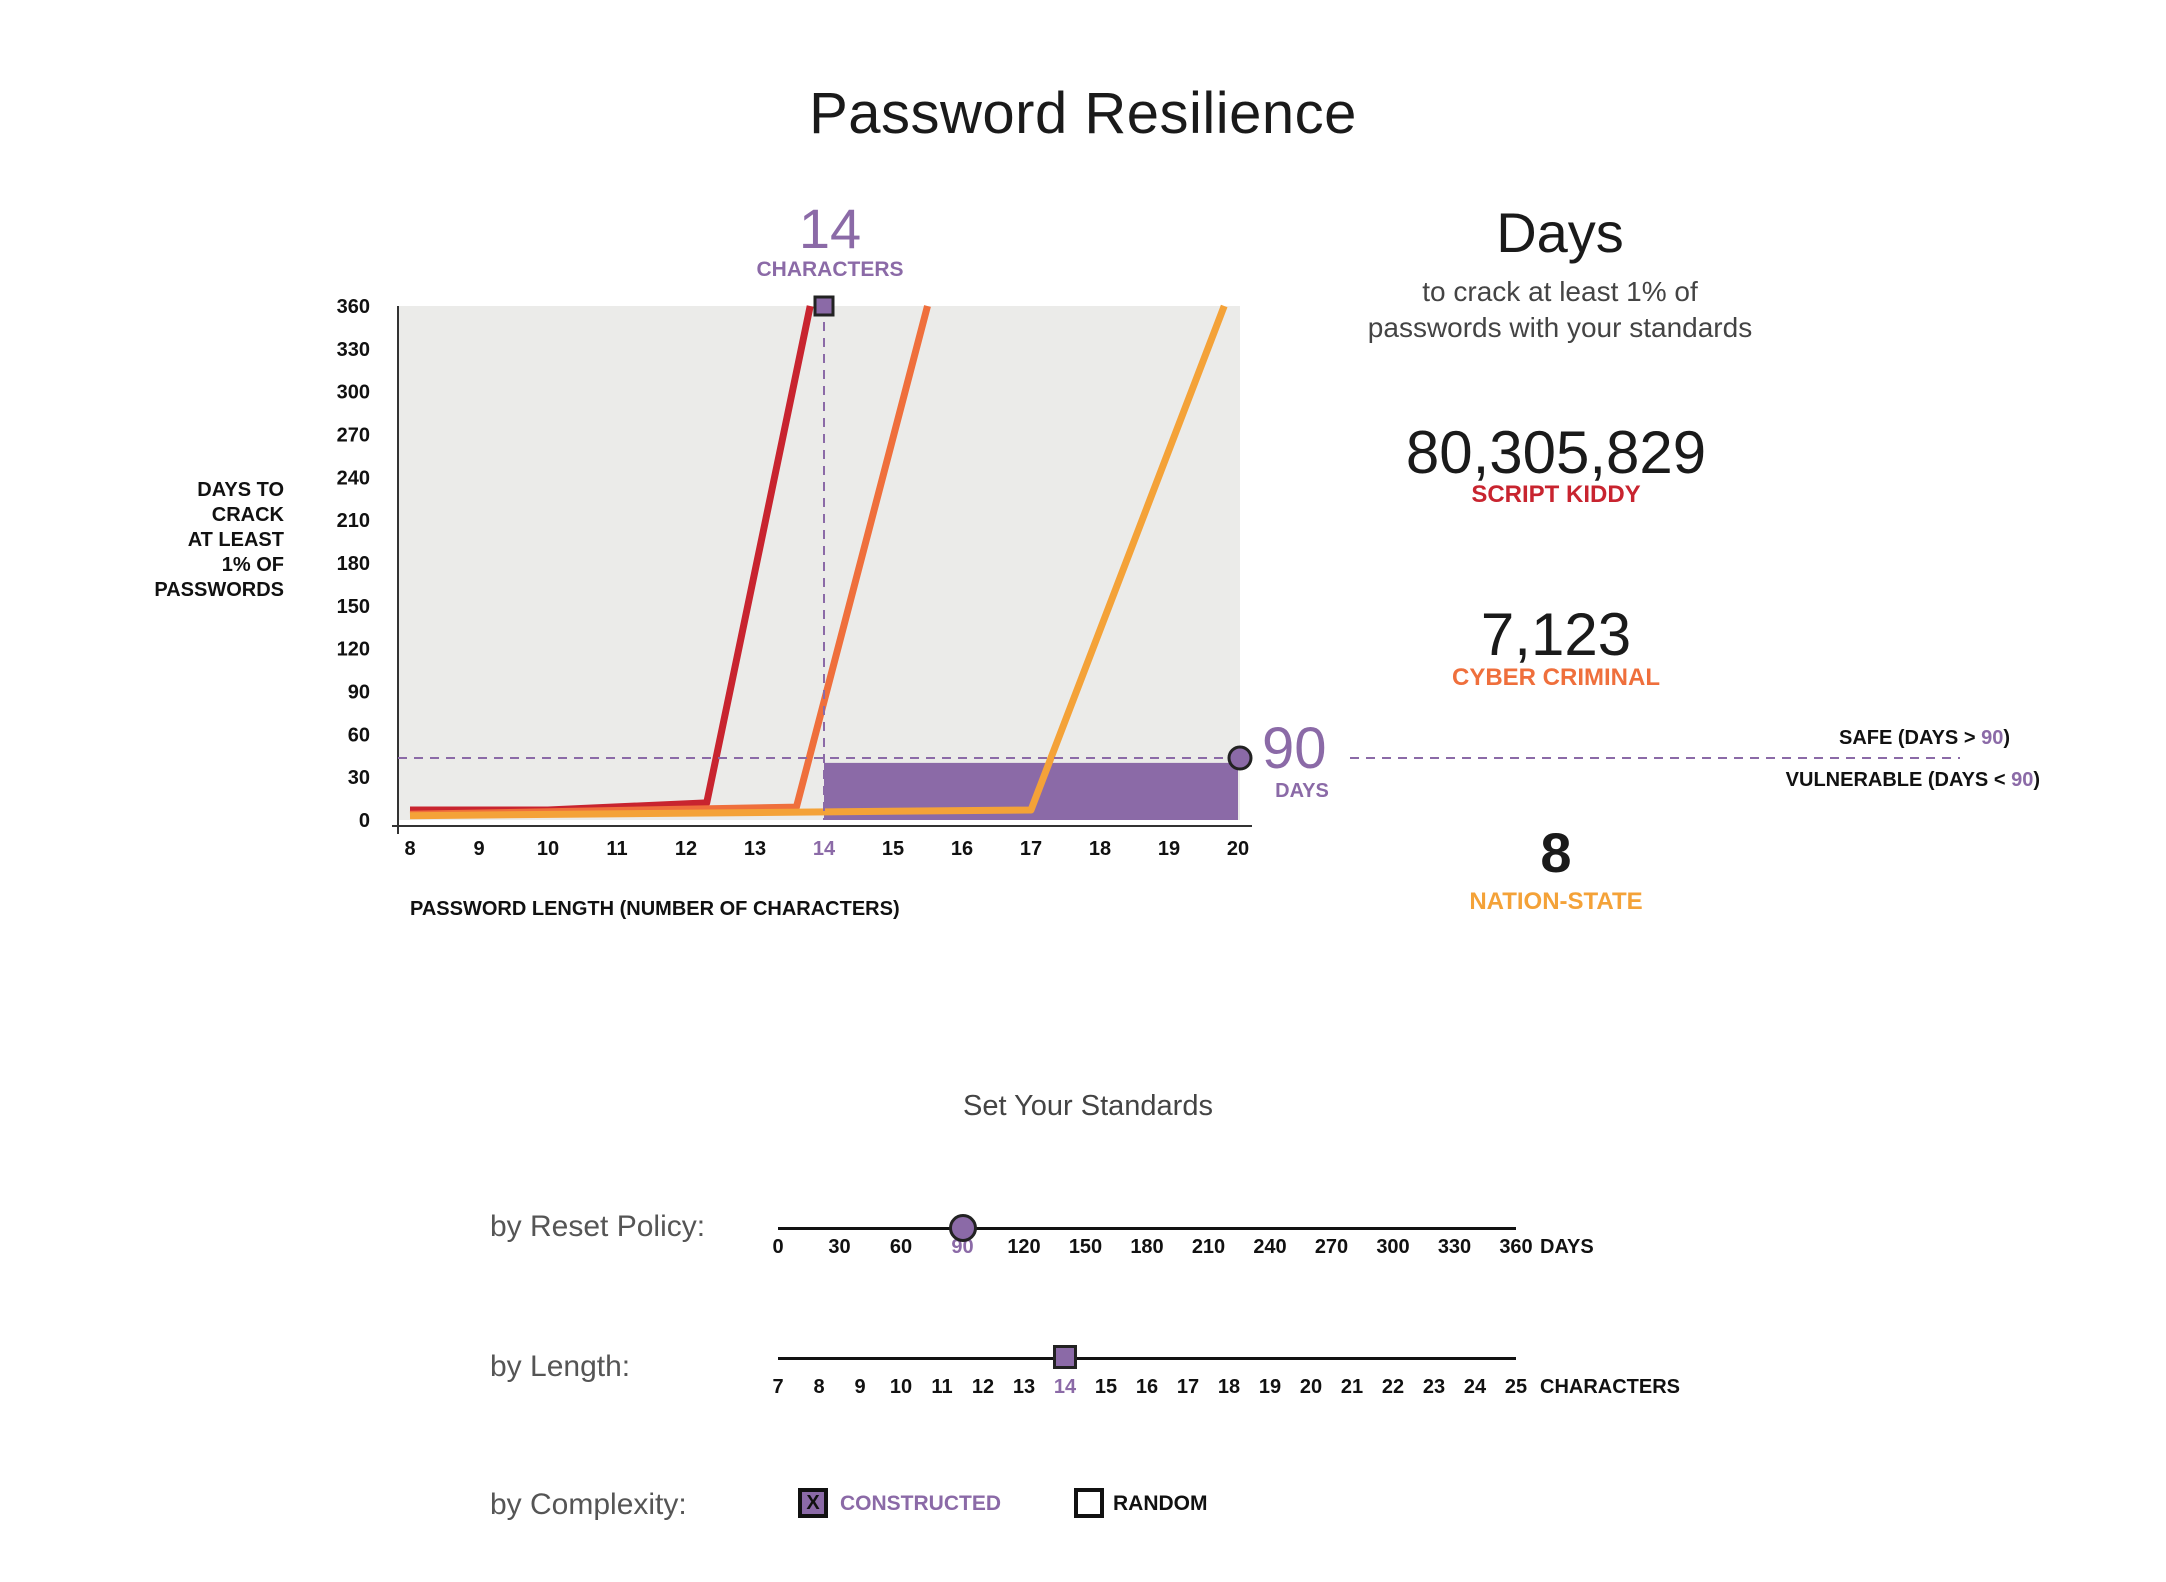  What do you see at coordinates (655, 909) in the screenshot?
I see `x-axis-title: PASSWORD LENGTH (NUMBER OF CHARACTERS)` at bounding box center [655, 909].